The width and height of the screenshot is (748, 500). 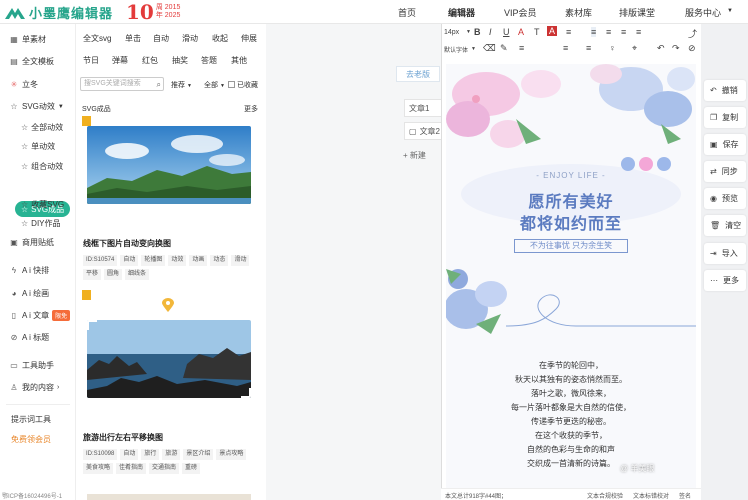 I want to click on redo-button: ↷, so click(x=676, y=48).